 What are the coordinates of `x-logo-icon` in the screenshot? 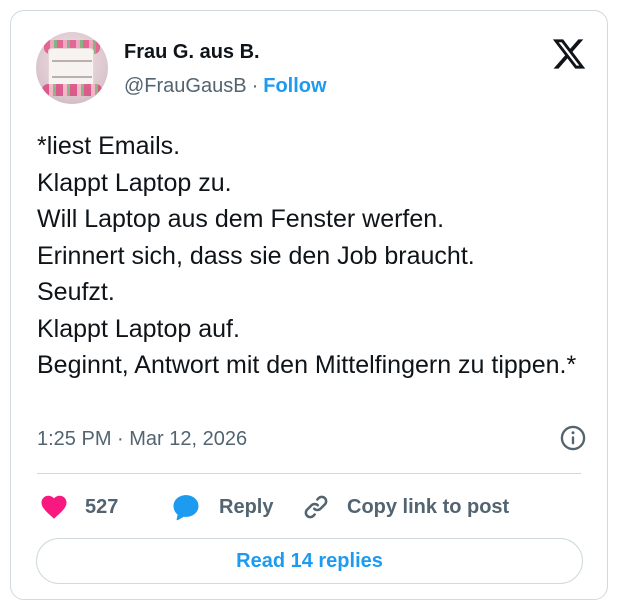 It's located at (569, 54).